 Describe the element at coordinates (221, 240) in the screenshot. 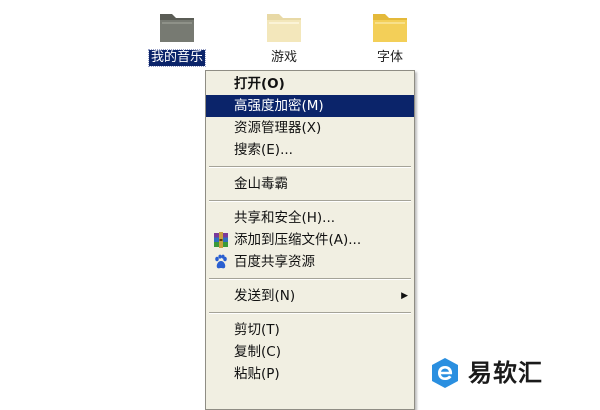

I see `winrar-icon` at that location.